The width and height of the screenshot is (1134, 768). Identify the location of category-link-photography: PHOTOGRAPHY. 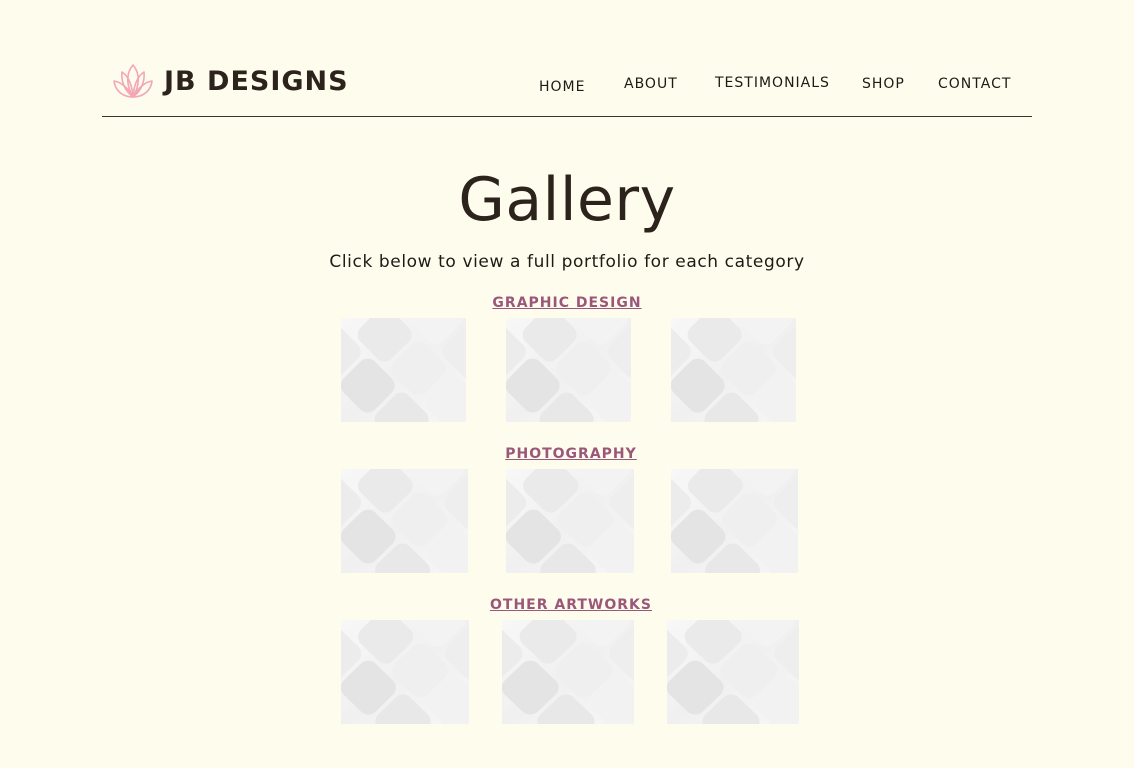
(571, 454).